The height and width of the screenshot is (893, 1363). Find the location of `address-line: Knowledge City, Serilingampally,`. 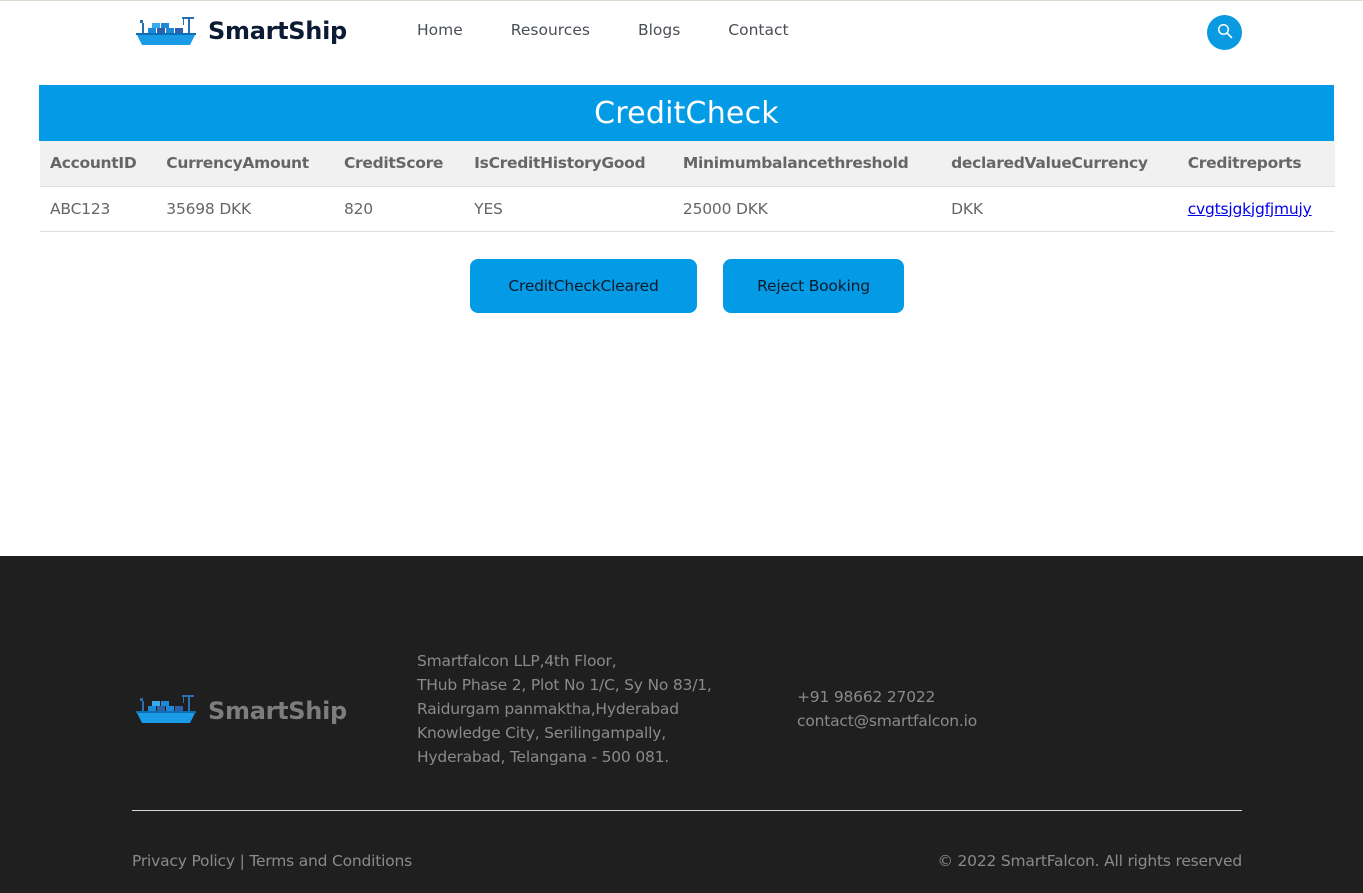

address-line: Knowledge City, Serilingampally, is located at coordinates (541, 733).